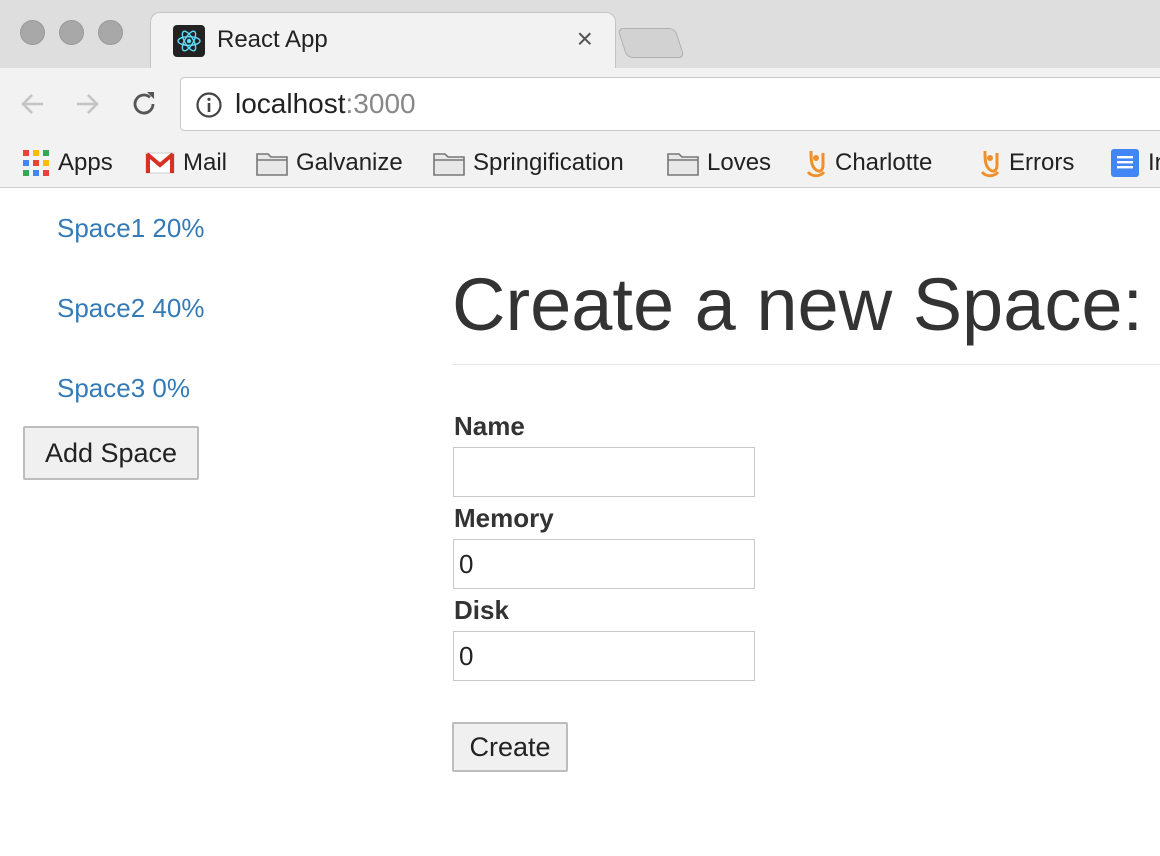  I want to click on bookmark-mail: Mail, so click(186, 163).